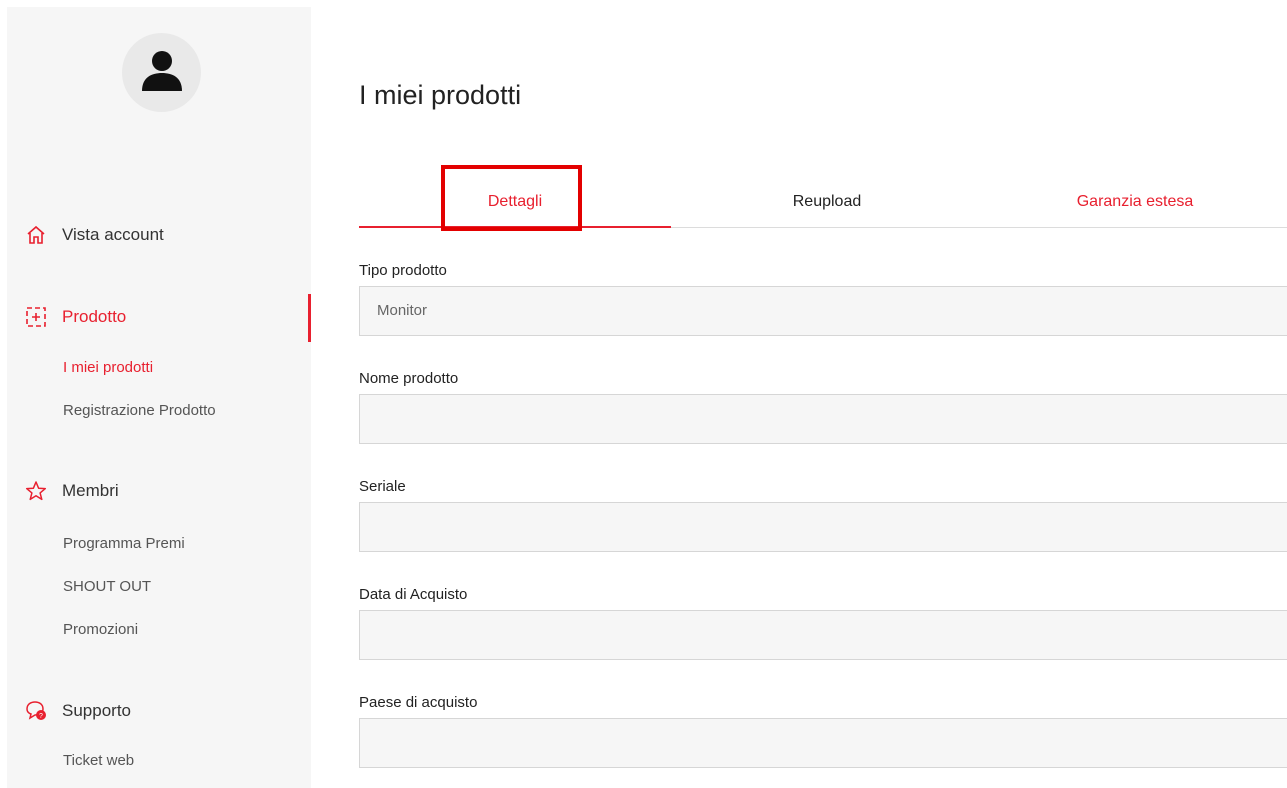 This screenshot has height=788, width=1287. What do you see at coordinates (827, 201) in the screenshot?
I see `tab-reupload: Reupload` at bounding box center [827, 201].